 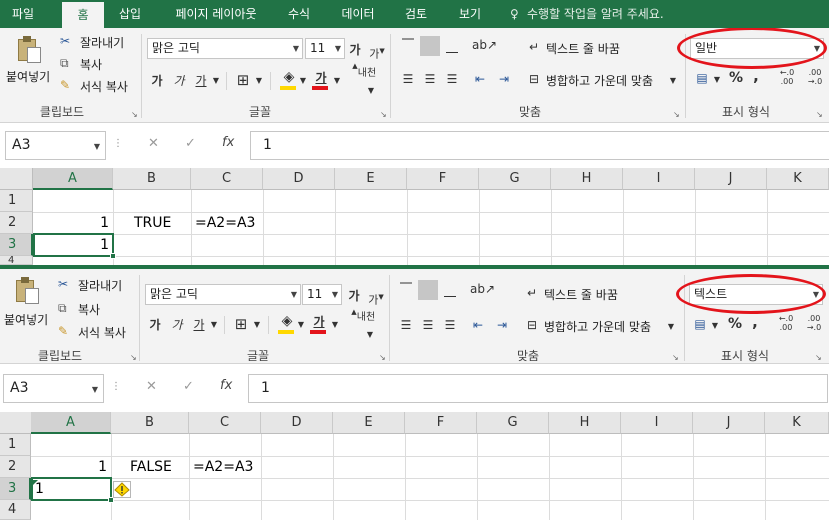 I want to click on select-all-corner, so click(x=16, y=179).